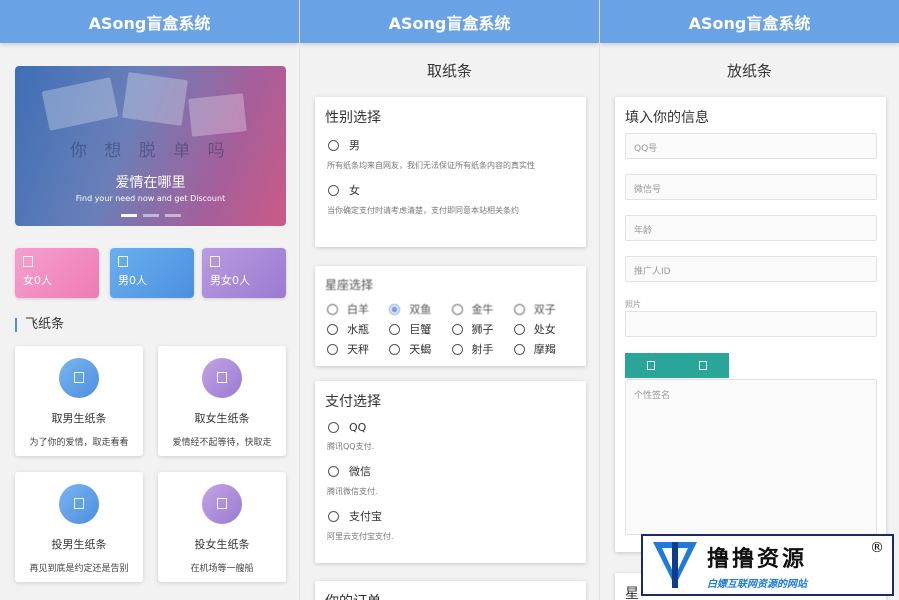 The image size is (899, 600). I want to click on zodiac-option: 狮子, so click(482, 329).